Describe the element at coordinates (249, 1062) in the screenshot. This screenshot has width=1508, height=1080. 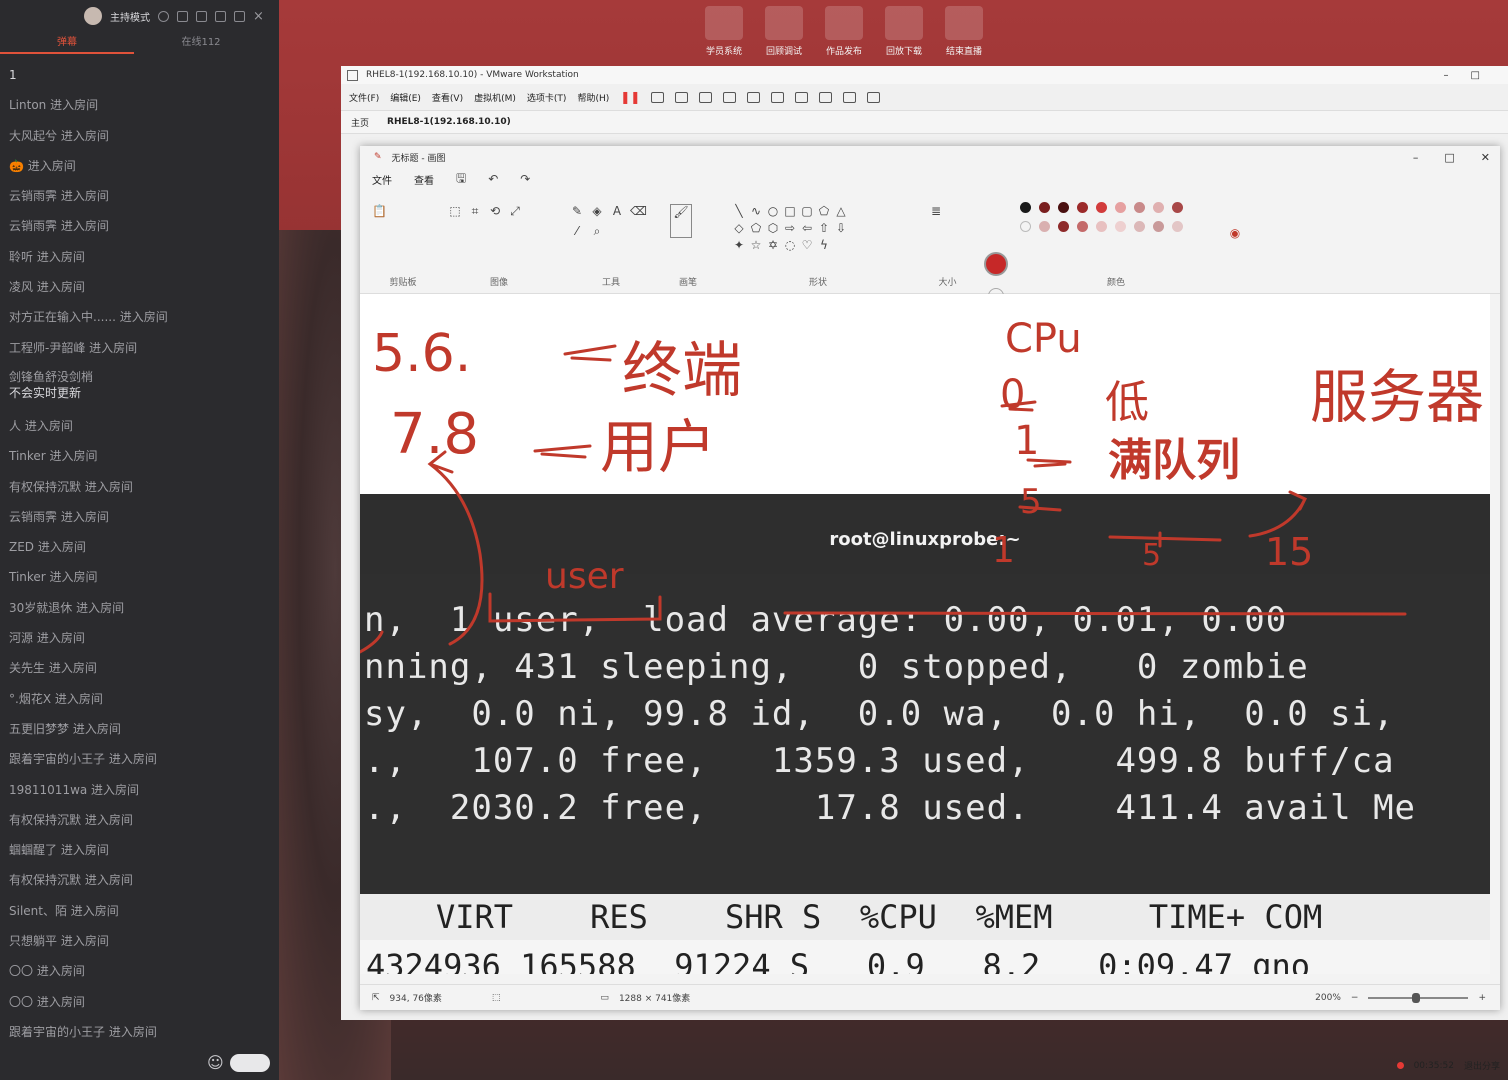
I see `send-button` at that location.